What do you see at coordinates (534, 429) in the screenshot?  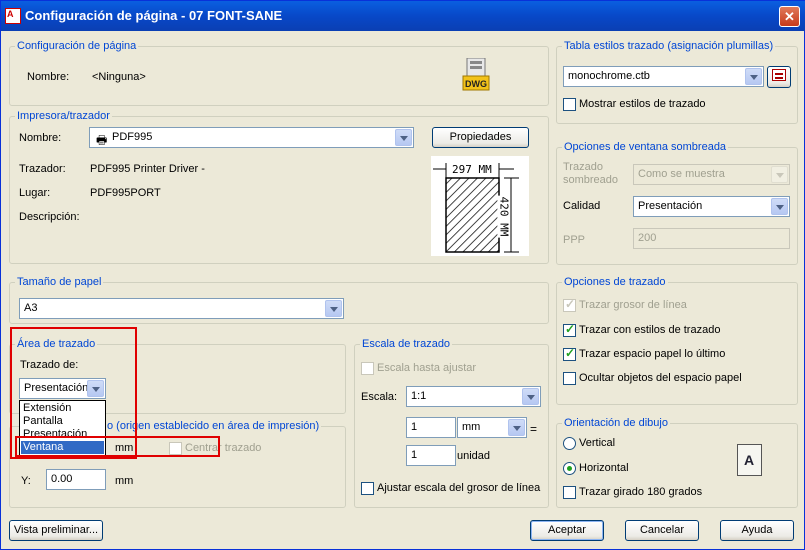 I see `equals-sign: =` at bounding box center [534, 429].